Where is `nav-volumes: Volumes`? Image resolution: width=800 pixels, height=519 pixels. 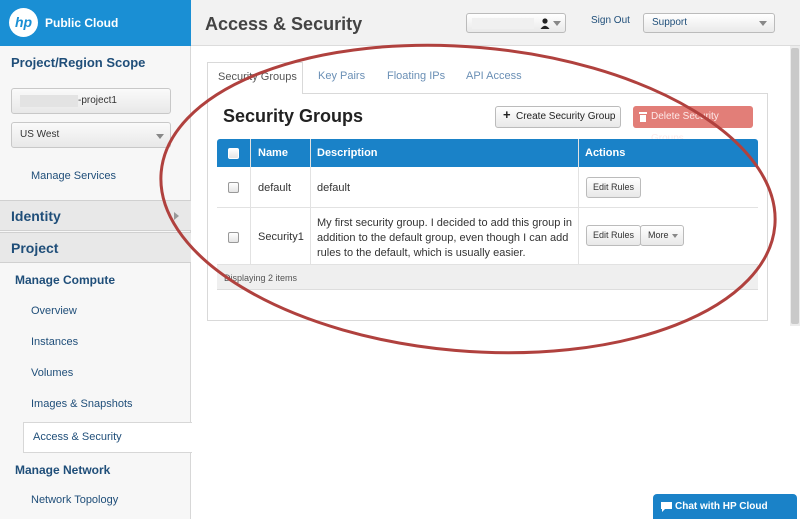
nav-volumes: Volumes is located at coordinates (52, 373).